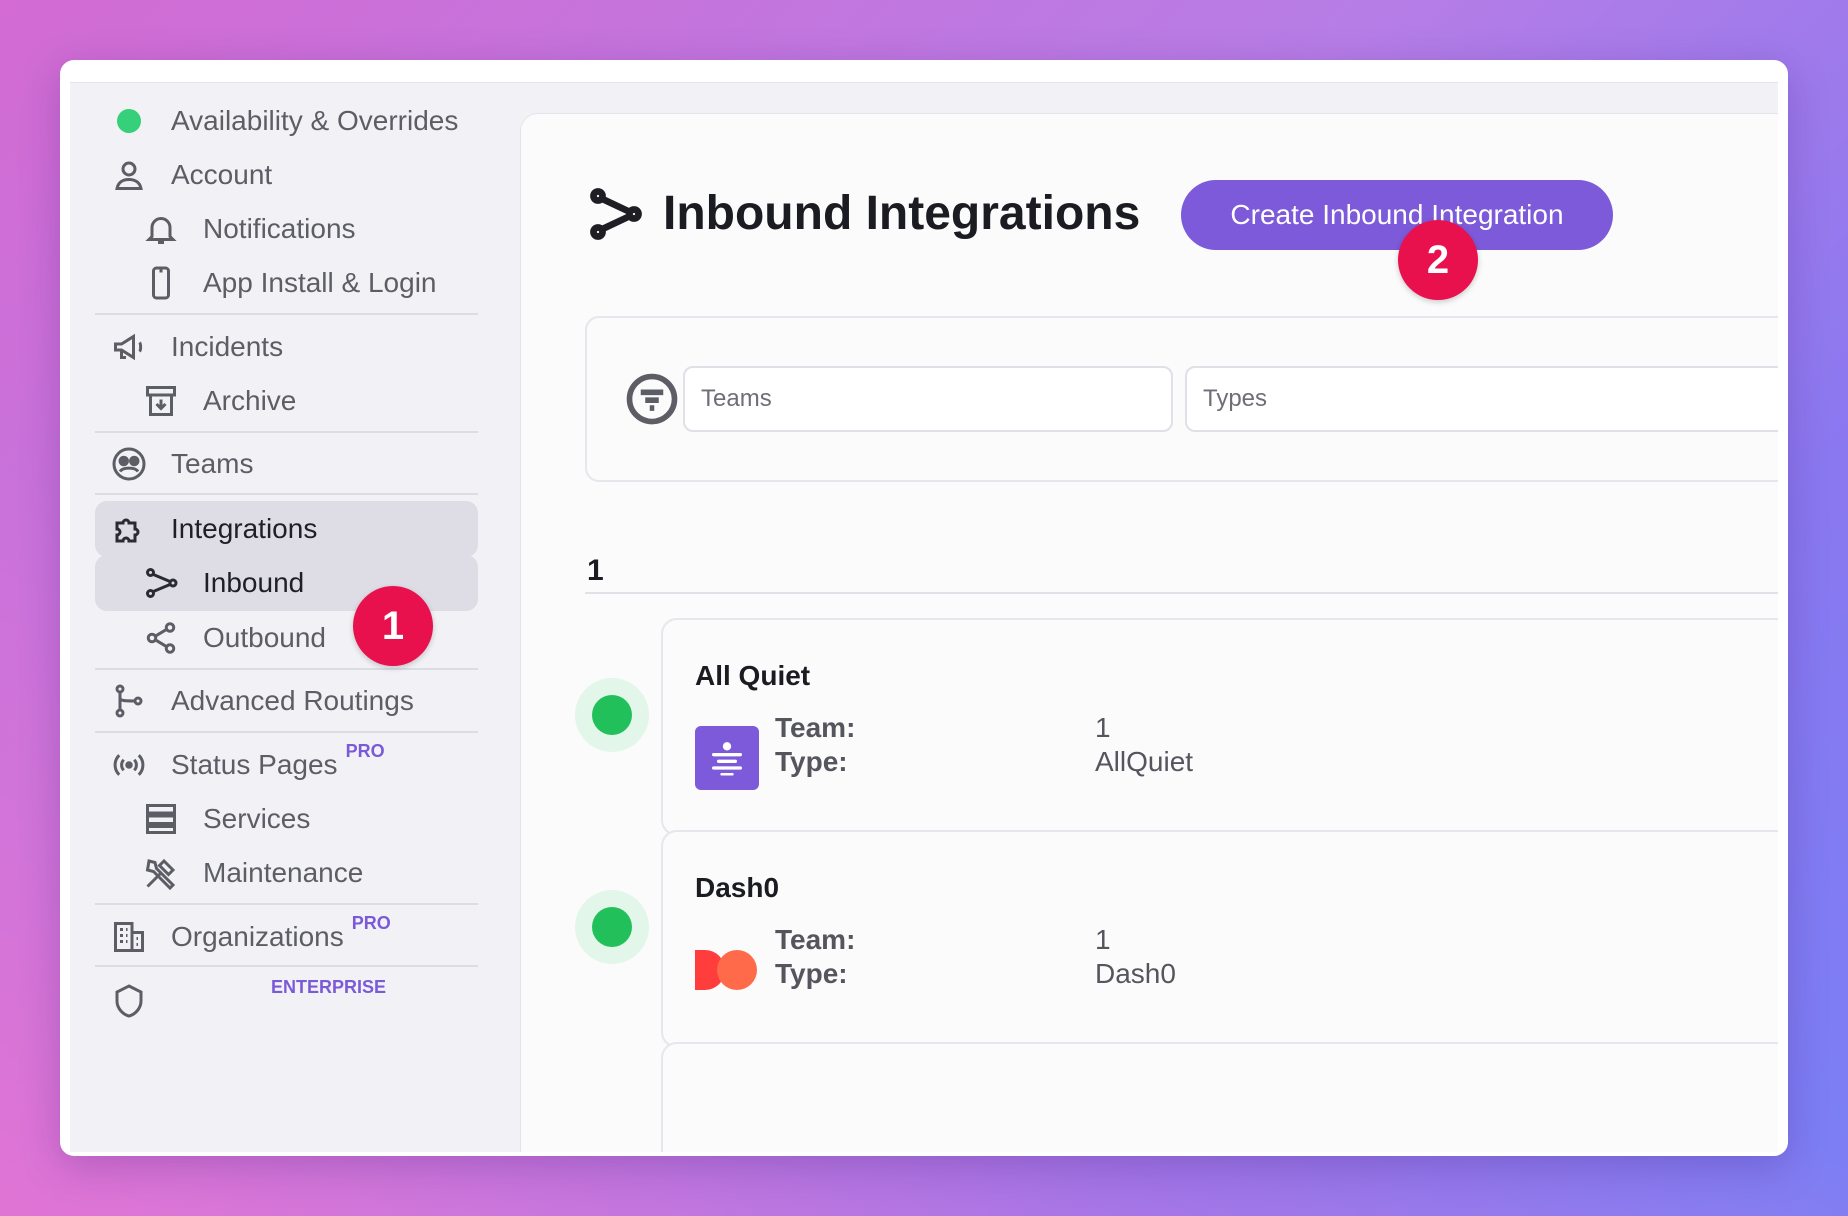 This screenshot has height=1216, width=1848. I want to click on share-icon, so click(161, 638).